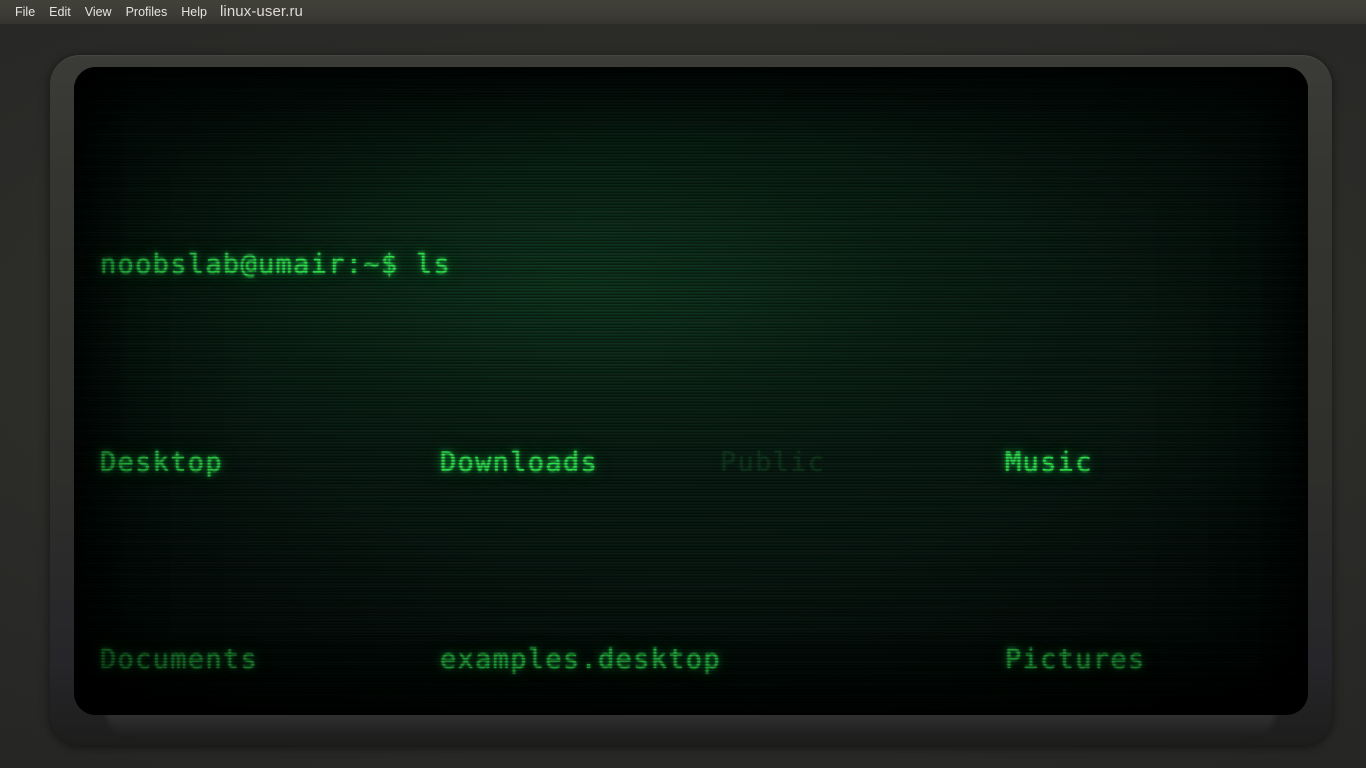  I want to click on file-entry-documents: Documents, so click(179, 659).